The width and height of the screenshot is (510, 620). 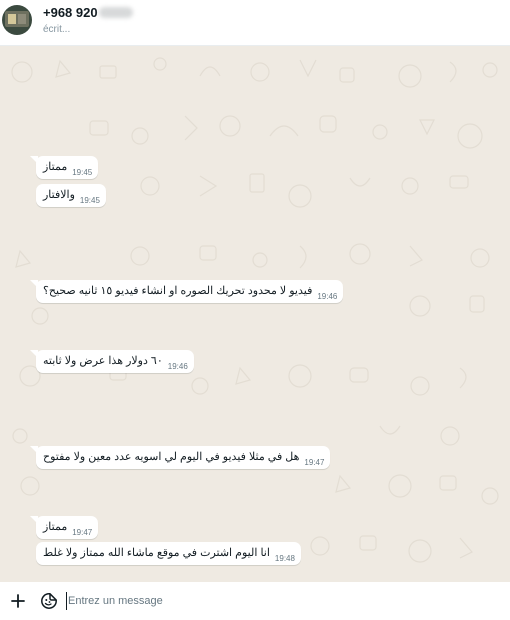 I want to click on message-bubble: ممتاز 19:45, so click(x=64, y=167).